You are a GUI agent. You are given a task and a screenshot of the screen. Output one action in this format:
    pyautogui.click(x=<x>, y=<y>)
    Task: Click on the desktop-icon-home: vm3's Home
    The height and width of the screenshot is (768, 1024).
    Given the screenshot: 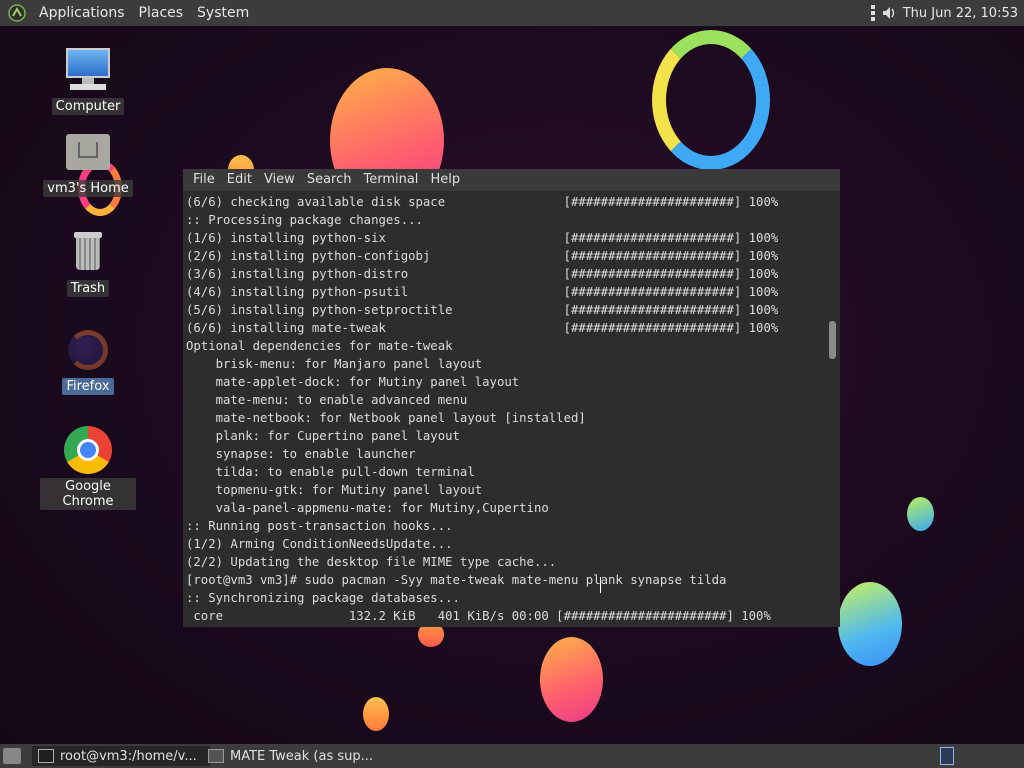 What is the action you would take?
    pyautogui.click(x=88, y=162)
    